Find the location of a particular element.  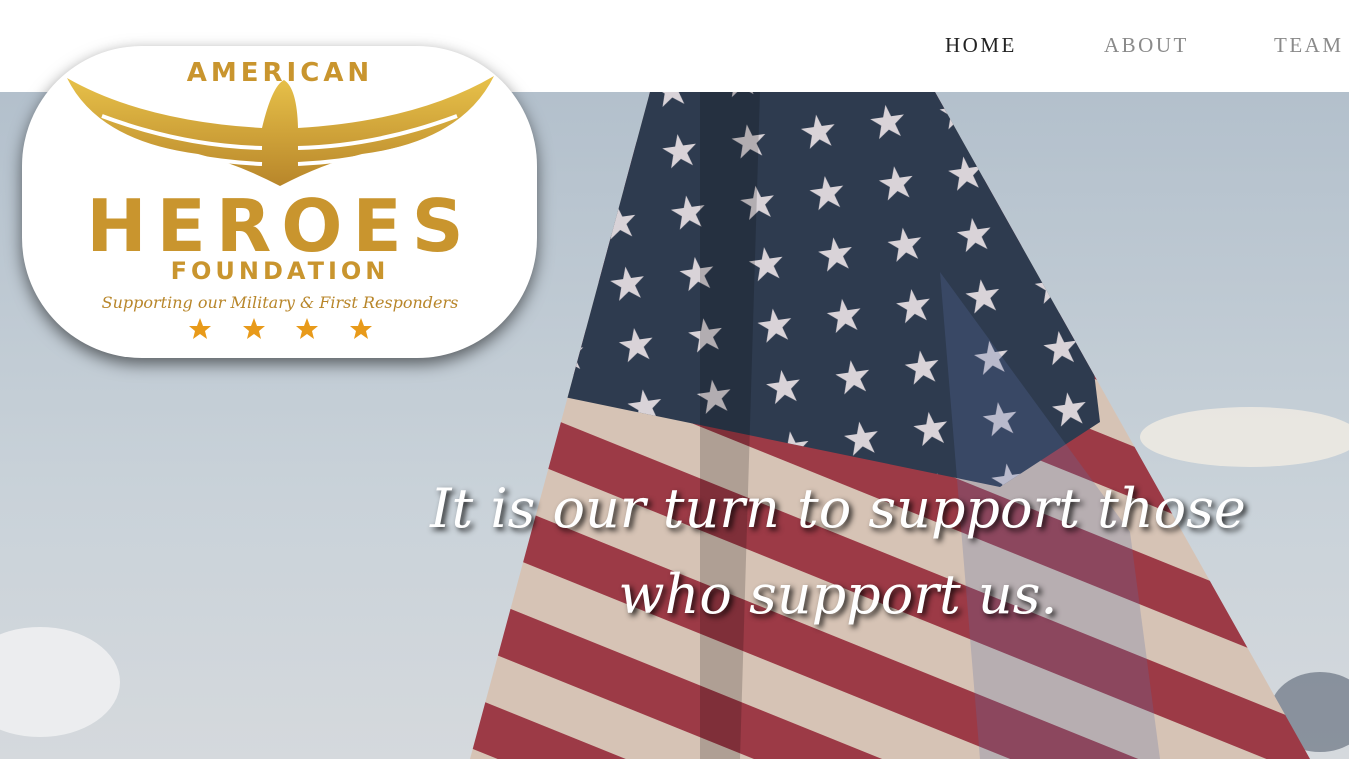

eagle-wings-icon is located at coordinates (280, 131).